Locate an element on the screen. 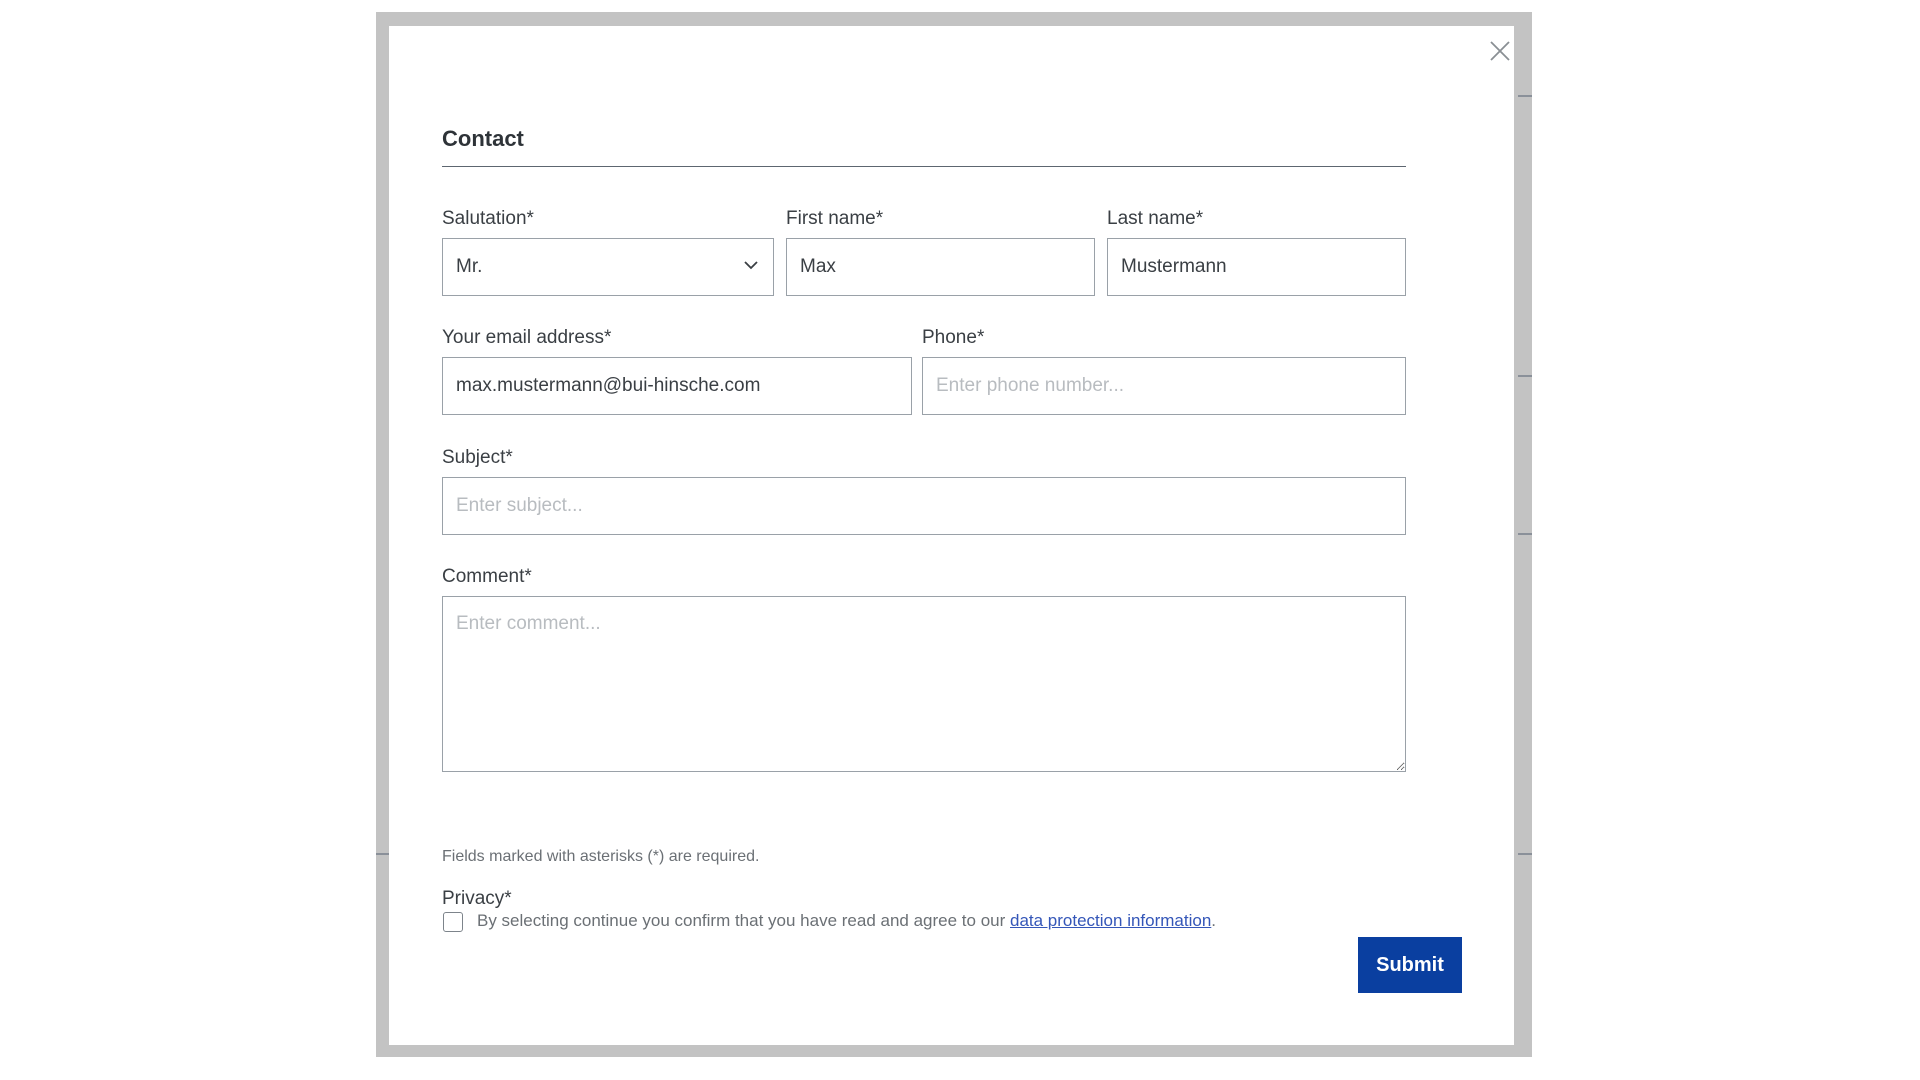 This screenshot has width=1920, height=1080. salutation-select: Mr. is located at coordinates (608, 267).